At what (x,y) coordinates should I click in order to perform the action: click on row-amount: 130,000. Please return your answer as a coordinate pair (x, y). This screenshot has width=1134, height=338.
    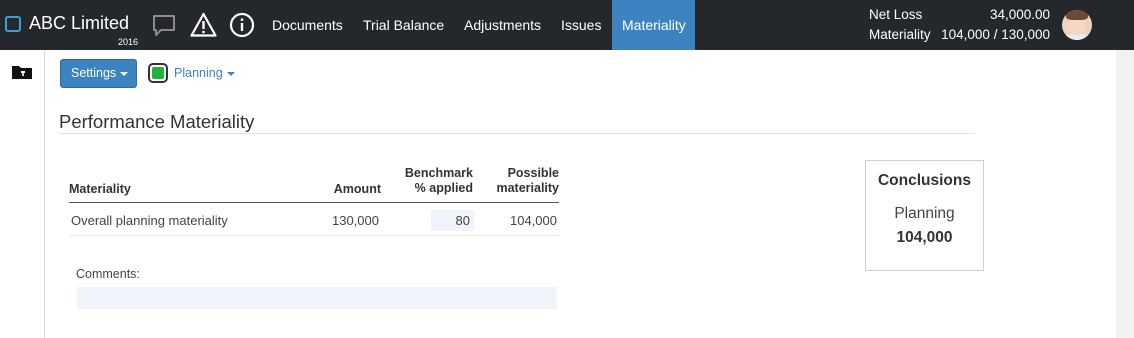
    Looking at the image, I should click on (355, 220).